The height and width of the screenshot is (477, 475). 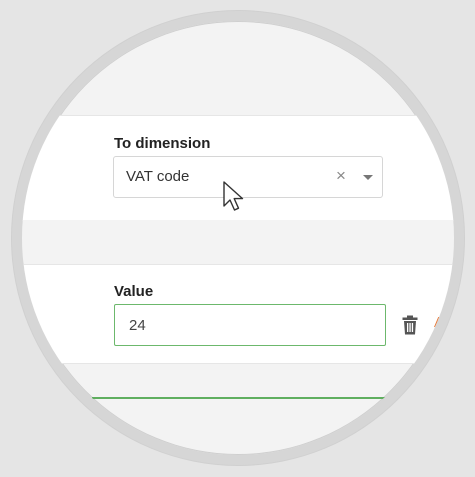 What do you see at coordinates (233, 196) in the screenshot?
I see `mouse-cursor-icon` at bounding box center [233, 196].